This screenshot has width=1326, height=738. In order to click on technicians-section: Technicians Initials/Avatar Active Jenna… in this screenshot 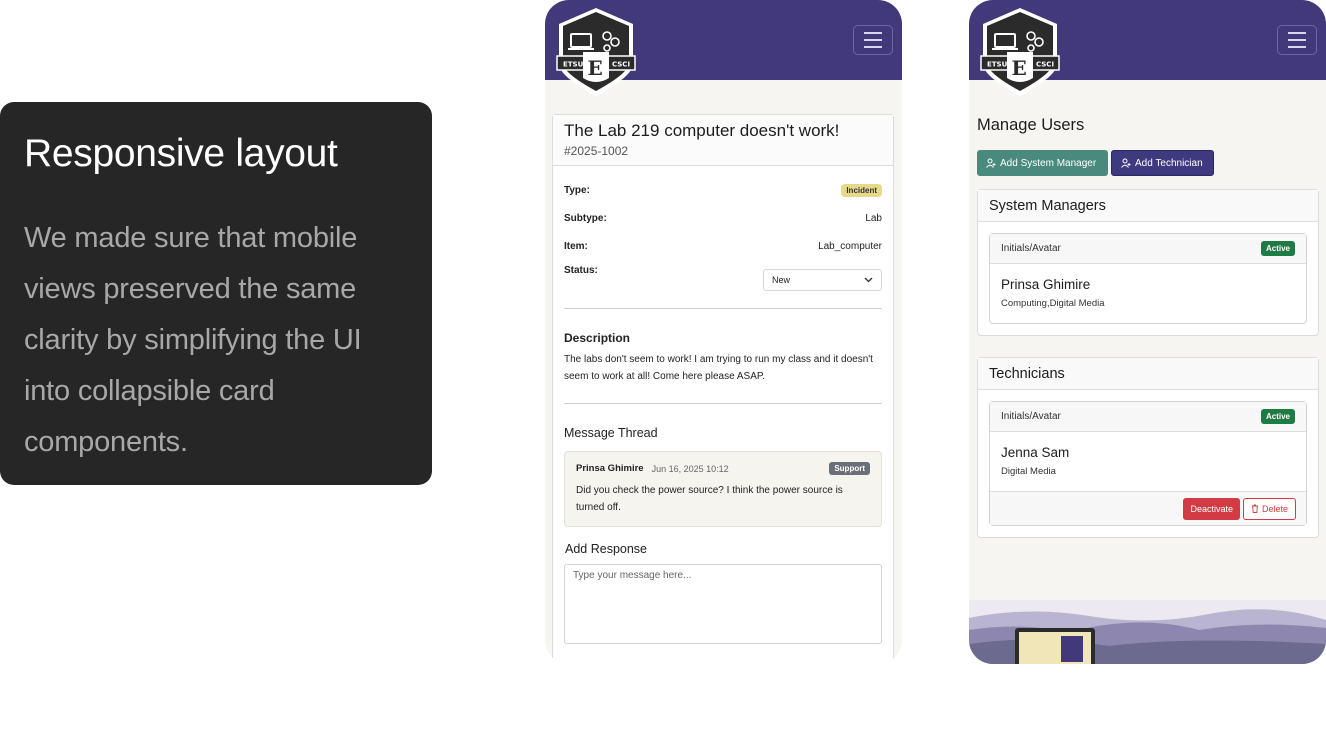, I will do `click(1148, 447)`.